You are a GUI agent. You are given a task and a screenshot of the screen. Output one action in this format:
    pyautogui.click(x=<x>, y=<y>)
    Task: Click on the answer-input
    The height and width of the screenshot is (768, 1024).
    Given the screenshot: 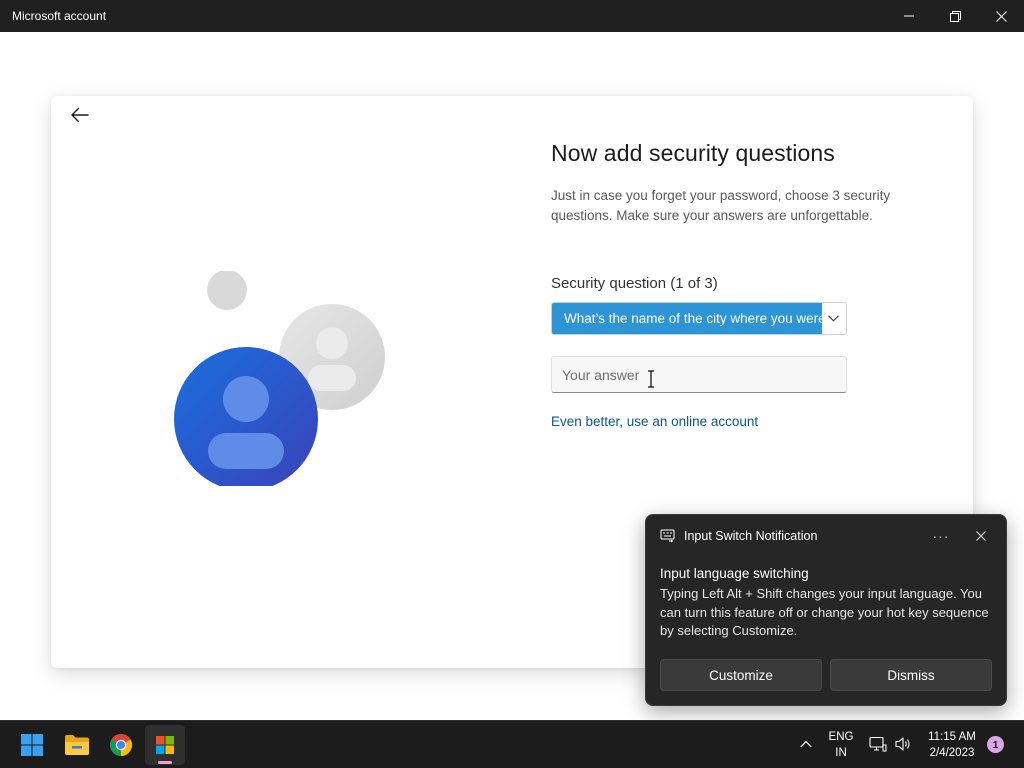 What is the action you would take?
    pyautogui.click(x=699, y=374)
    